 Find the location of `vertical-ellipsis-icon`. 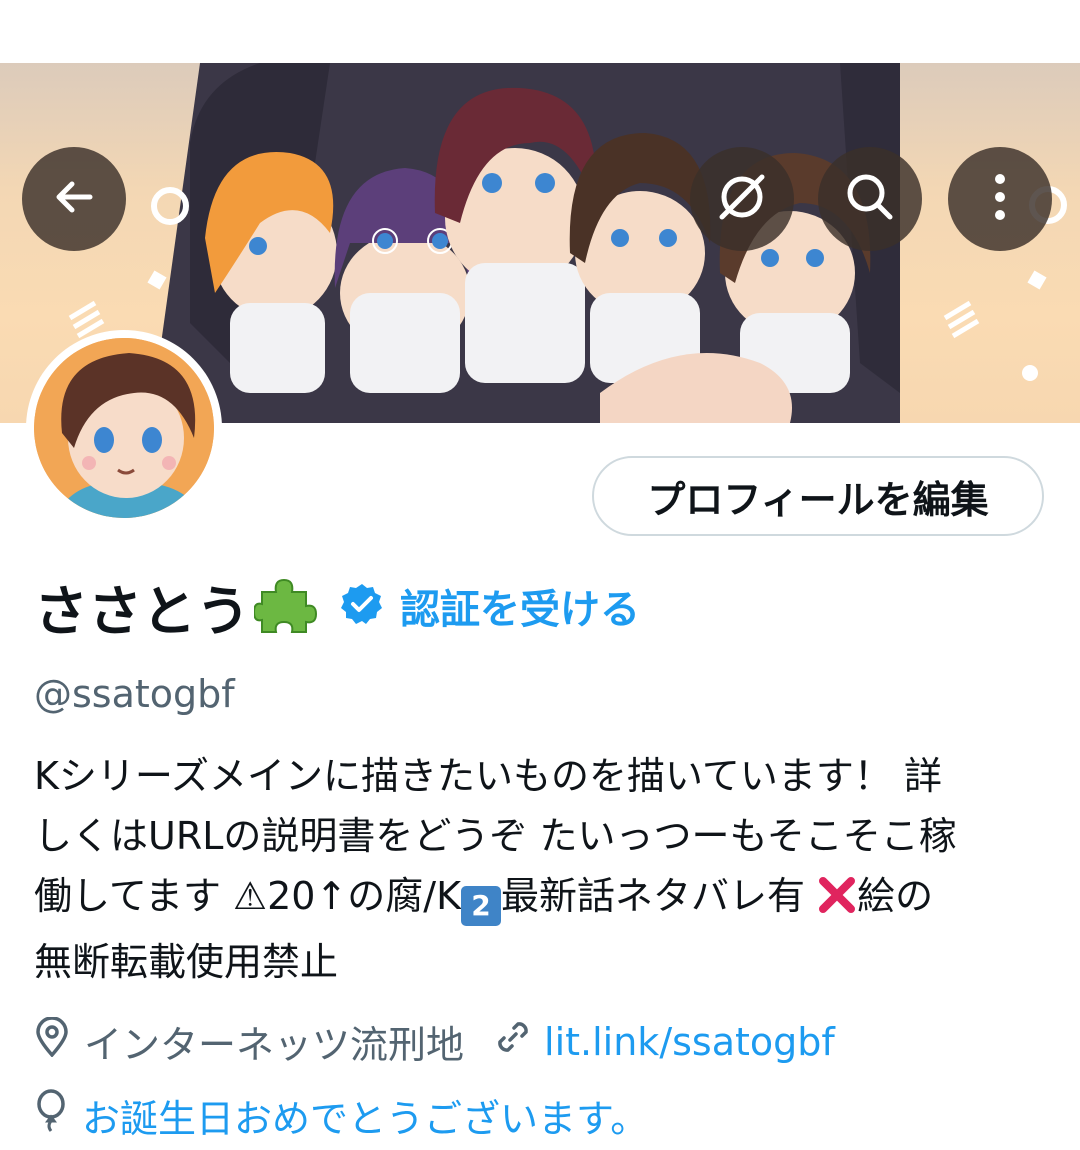

vertical-ellipsis-icon is located at coordinates (1000, 199).